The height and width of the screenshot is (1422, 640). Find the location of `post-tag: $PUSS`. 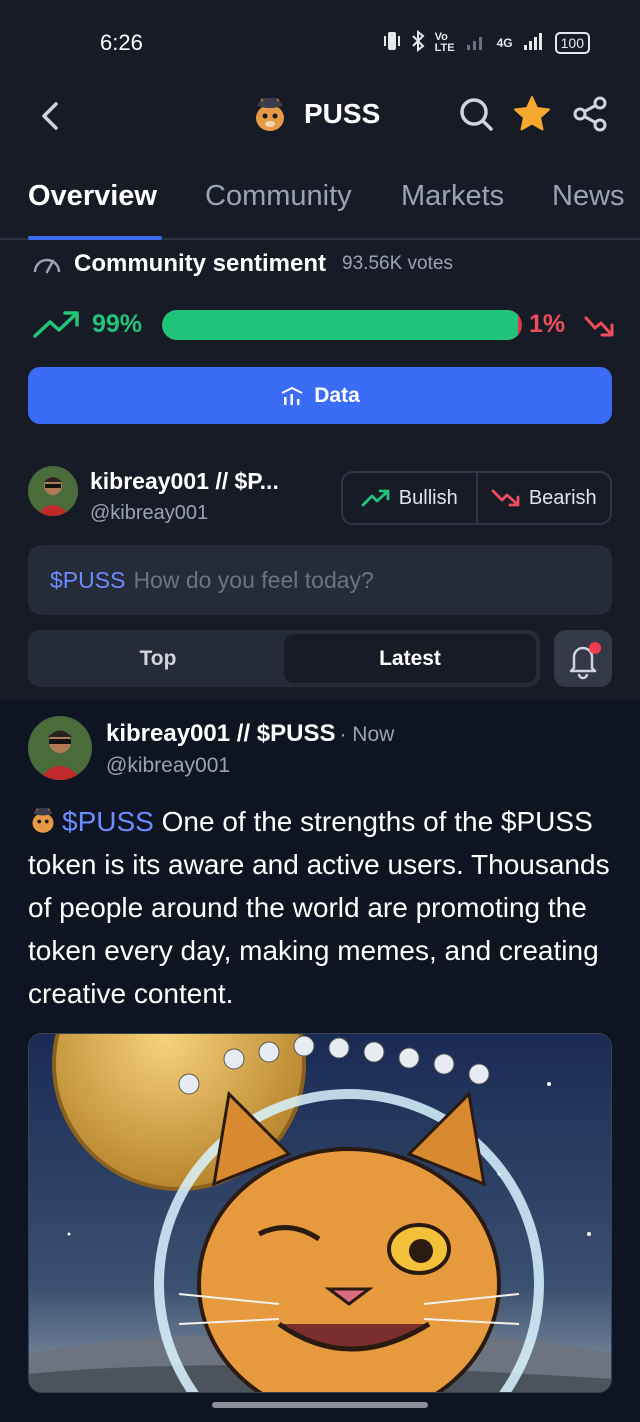

post-tag: $PUSS is located at coordinates (108, 821).